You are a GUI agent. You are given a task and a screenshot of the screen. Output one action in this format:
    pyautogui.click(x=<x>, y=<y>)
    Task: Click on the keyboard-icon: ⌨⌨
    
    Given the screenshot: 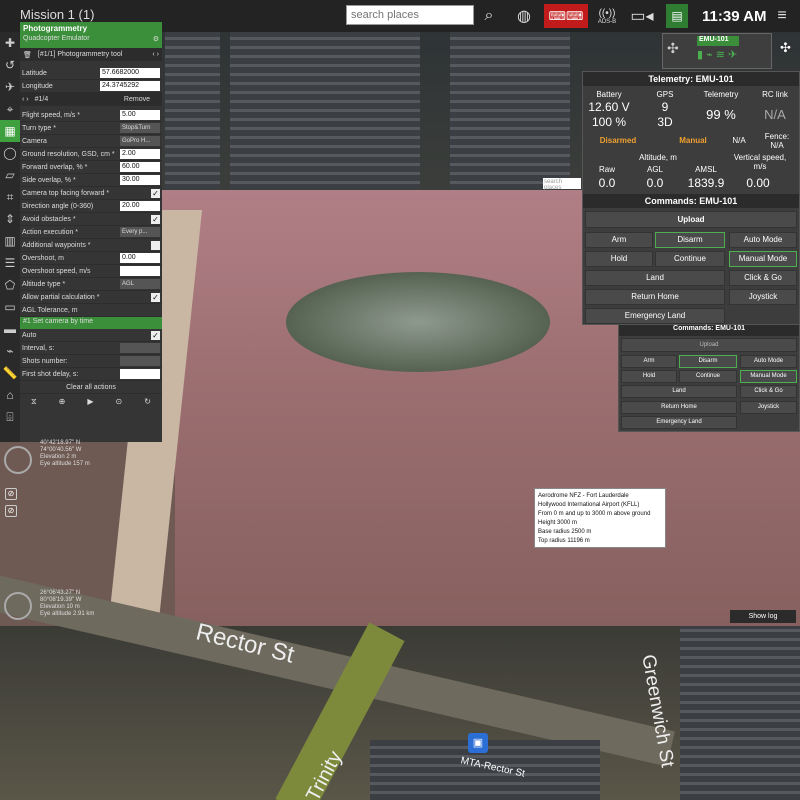 What is the action you would take?
    pyautogui.click(x=566, y=16)
    